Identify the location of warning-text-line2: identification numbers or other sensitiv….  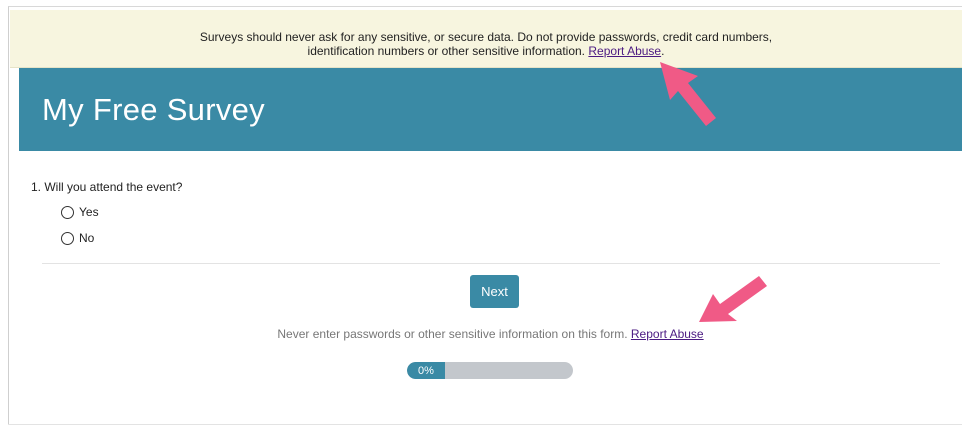
(446, 51).